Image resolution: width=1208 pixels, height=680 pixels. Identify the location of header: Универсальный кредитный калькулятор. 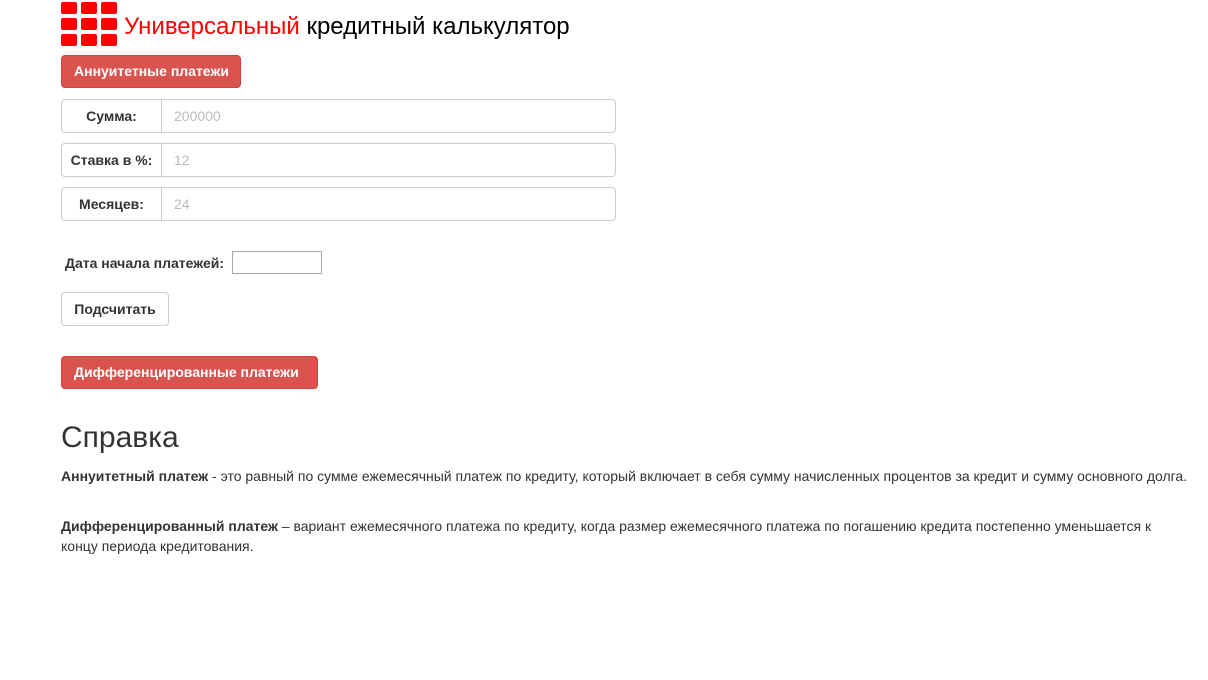
(315, 24).